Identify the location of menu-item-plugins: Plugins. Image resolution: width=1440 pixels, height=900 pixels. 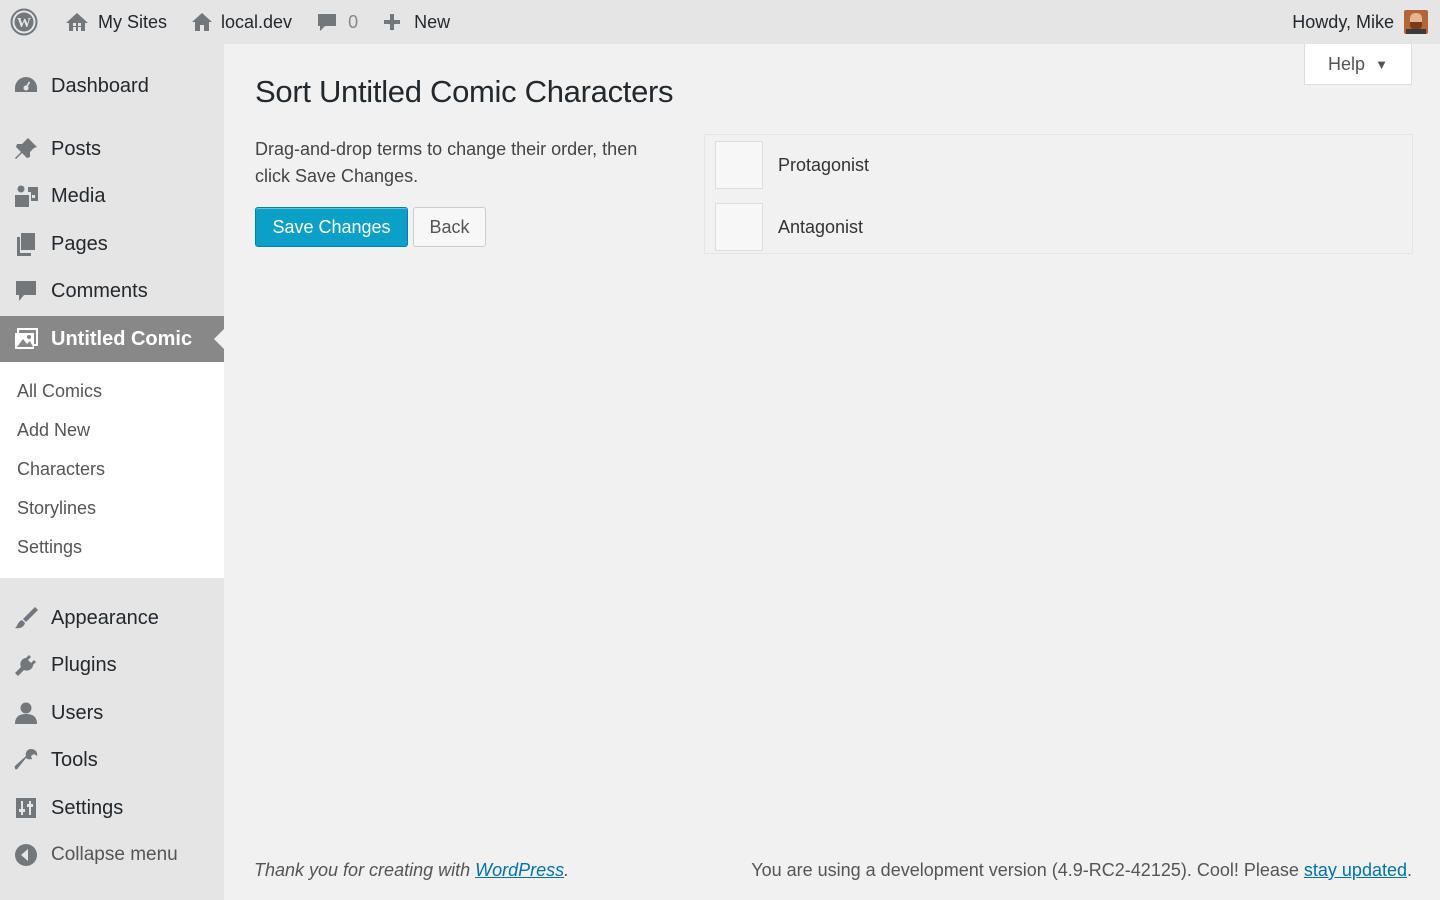
(112, 665).